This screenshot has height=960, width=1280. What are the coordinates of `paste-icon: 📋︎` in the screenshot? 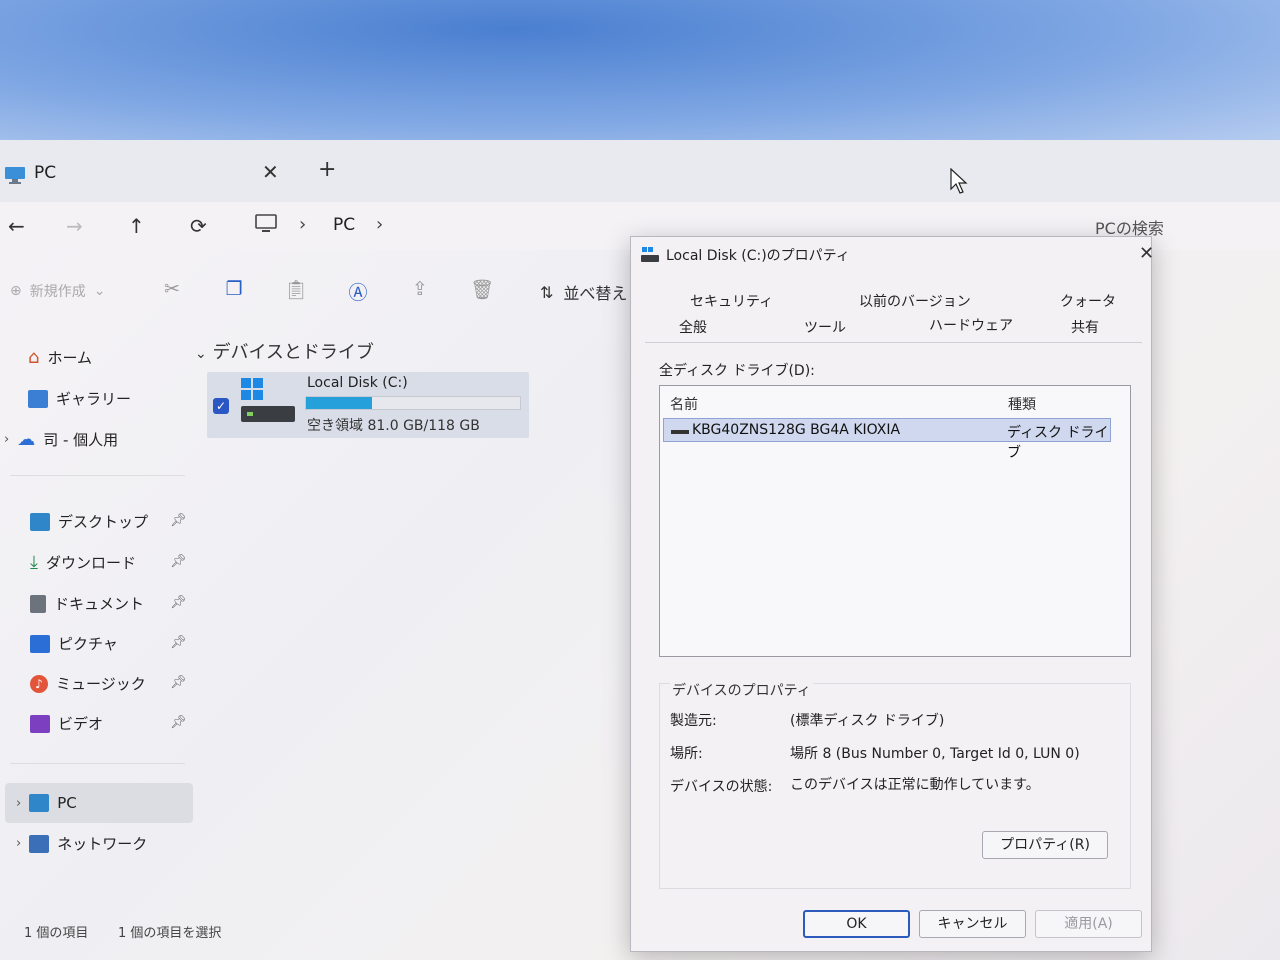 It's located at (296, 290).